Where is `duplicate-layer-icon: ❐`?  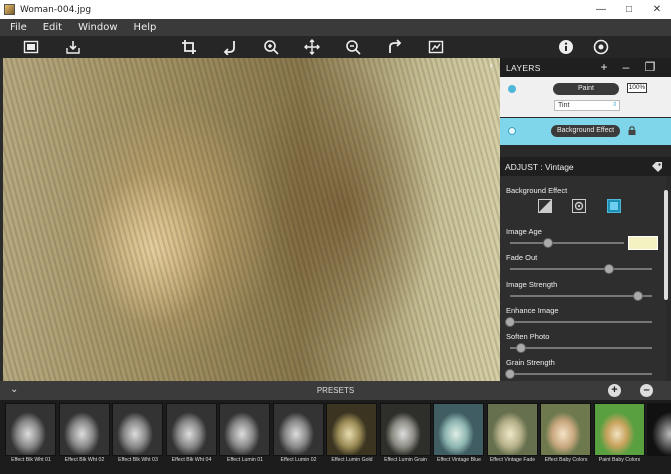
duplicate-layer-icon: ❐ is located at coordinates (650, 67).